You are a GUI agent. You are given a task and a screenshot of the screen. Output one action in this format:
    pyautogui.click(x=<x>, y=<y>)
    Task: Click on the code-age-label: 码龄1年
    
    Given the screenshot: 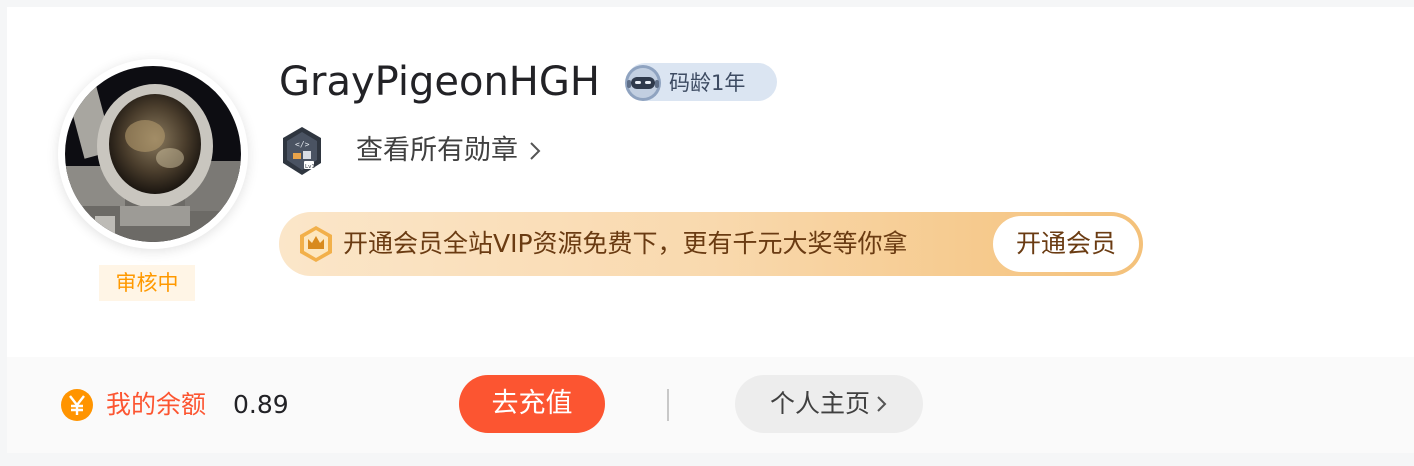 What is the action you would take?
    pyautogui.click(x=707, y=83)
    